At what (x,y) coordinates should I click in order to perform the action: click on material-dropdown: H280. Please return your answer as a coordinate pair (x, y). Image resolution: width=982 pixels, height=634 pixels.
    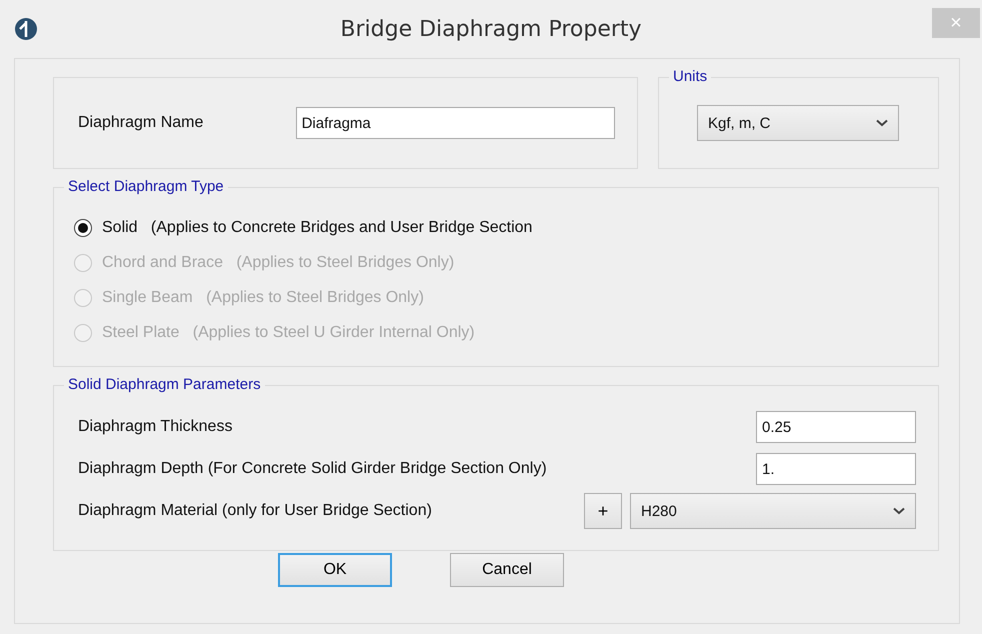
    Looking at the image, I should click on (773, 511).